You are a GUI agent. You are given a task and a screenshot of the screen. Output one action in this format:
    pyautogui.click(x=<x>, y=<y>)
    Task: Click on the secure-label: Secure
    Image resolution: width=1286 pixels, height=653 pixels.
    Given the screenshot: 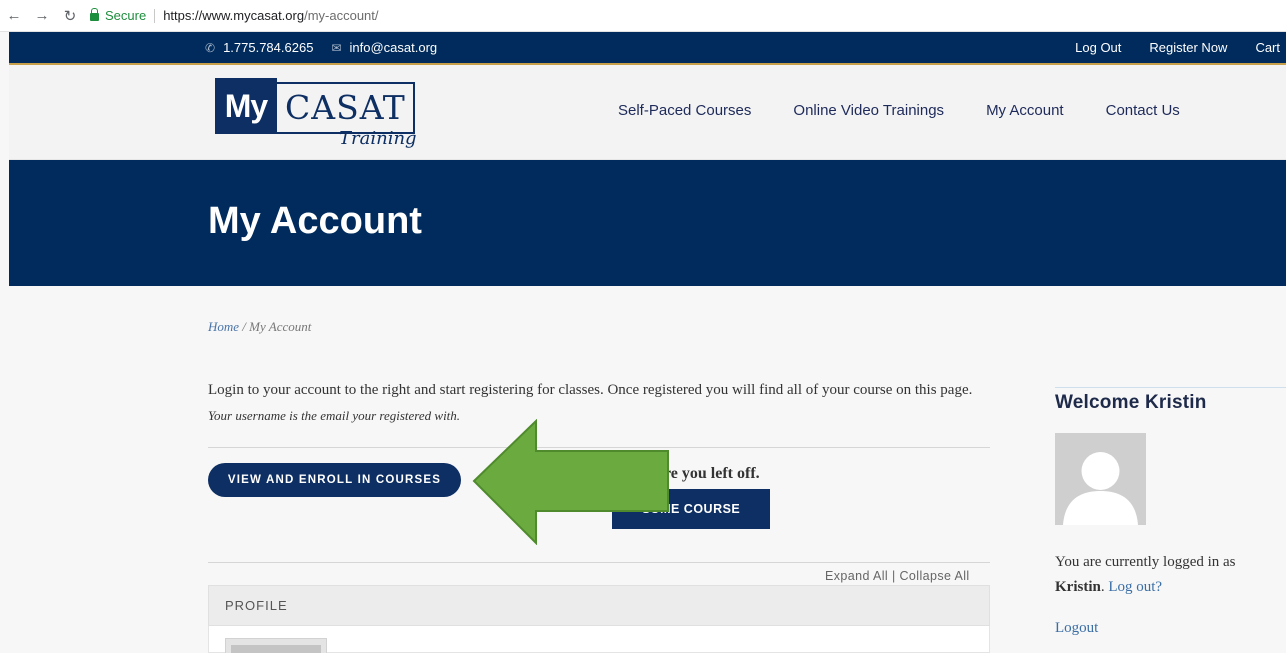 What is the action you would take?
    pyautogui.click(x=126, y=15)
    